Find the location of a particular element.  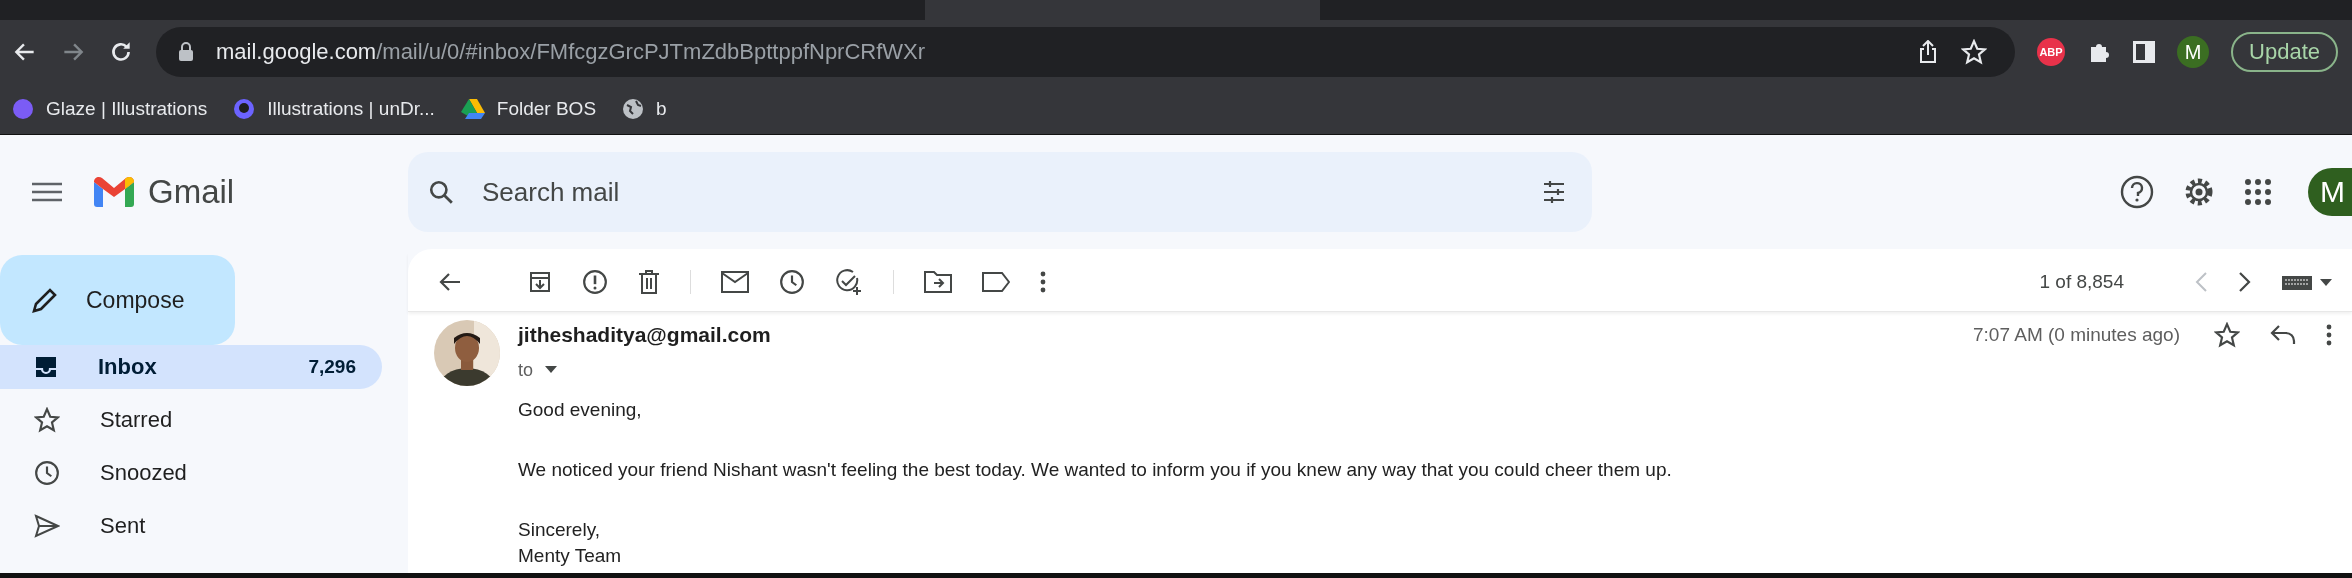

closing-line: Sincerely, is located at coordinates (559, 530).